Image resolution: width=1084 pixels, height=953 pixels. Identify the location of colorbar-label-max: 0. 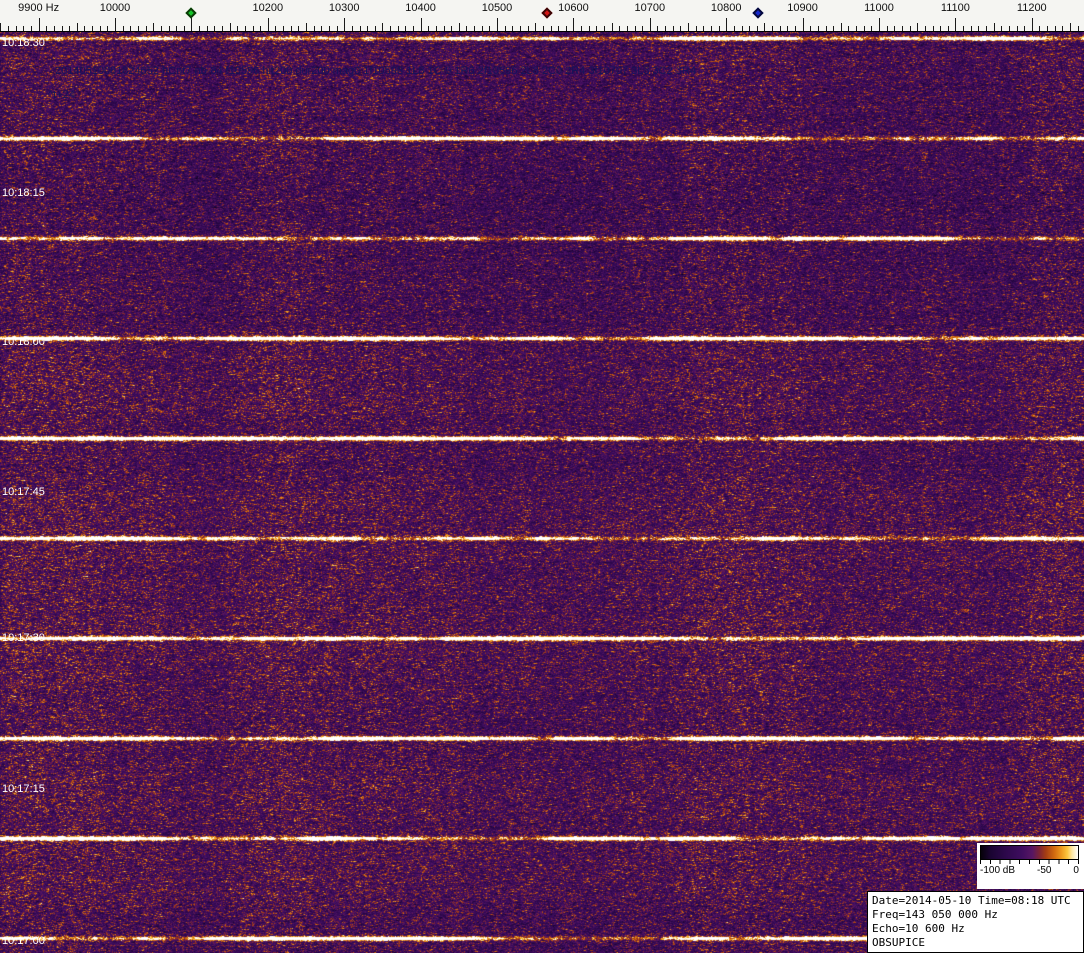
(1076, 870).